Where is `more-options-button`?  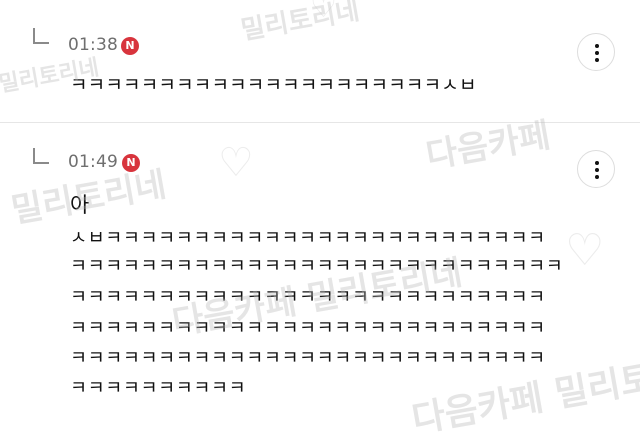
more-options-button is located at coordinates (596, 169).